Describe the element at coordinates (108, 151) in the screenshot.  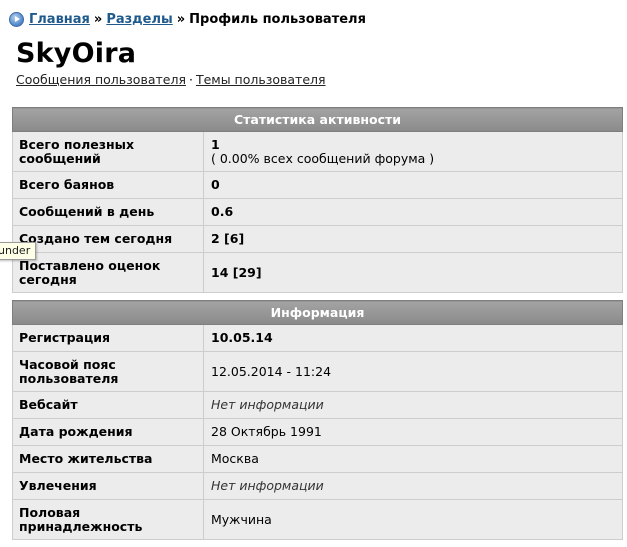
I see `row-label: Всего полезных сообщений` at that location.